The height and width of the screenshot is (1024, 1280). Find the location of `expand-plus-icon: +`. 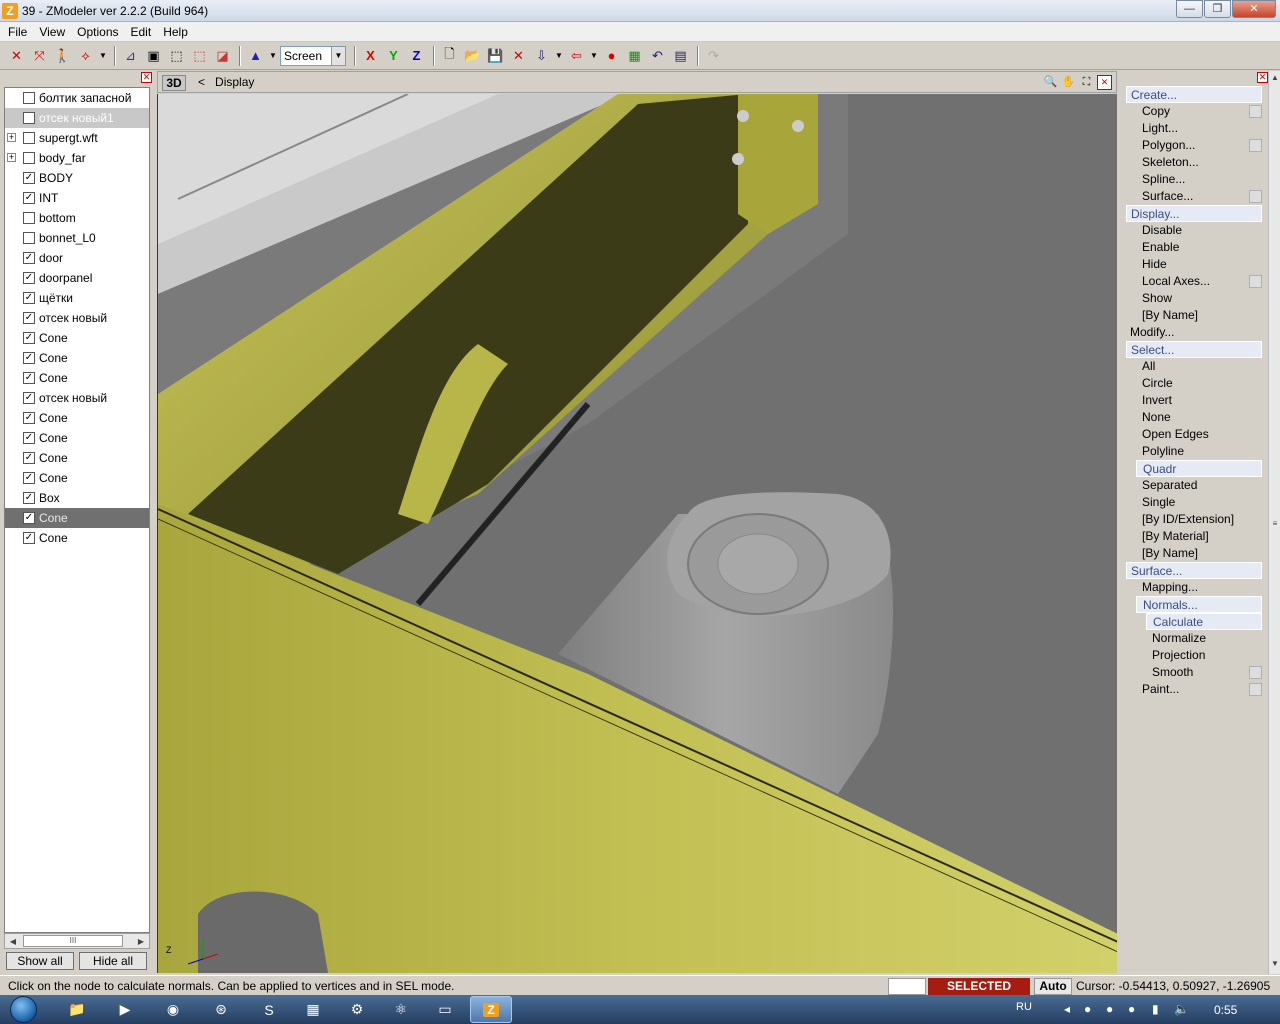

expand-plus-icon: + is located at coordinates (11, 137).